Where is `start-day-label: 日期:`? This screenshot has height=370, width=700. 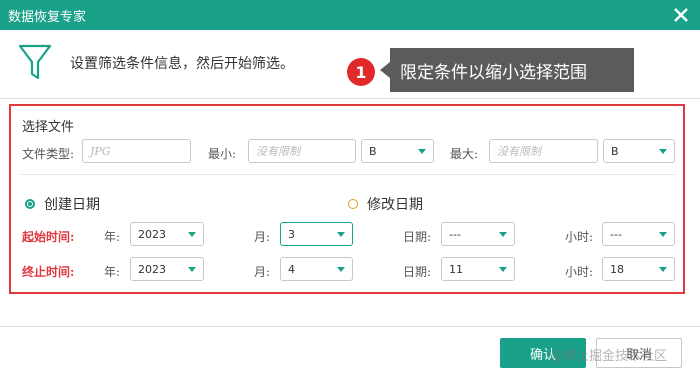
start-day-label: 日期: is located at coordinates (417, 237).